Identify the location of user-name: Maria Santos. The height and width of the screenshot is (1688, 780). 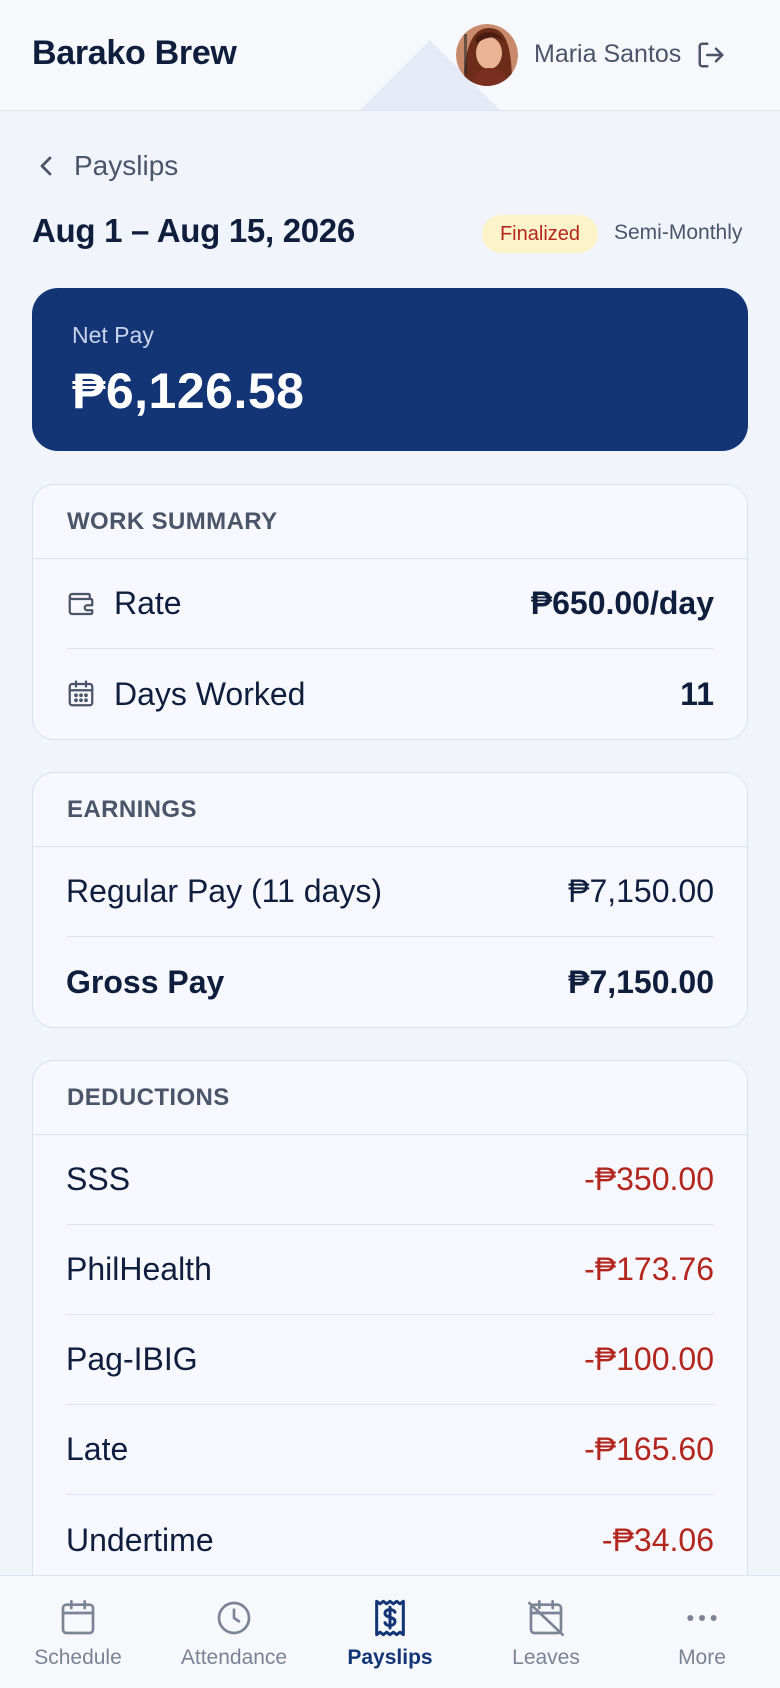
(608, 54).